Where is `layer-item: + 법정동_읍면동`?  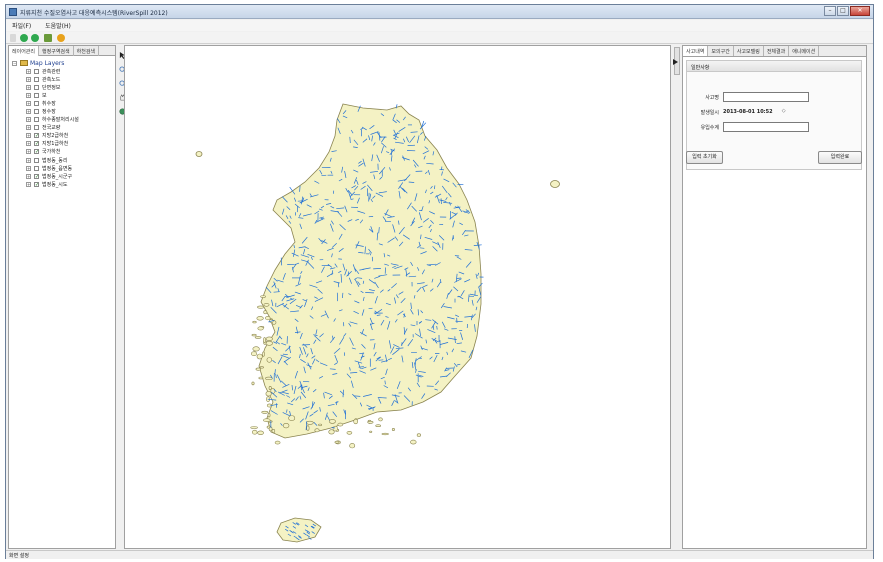 layer-item: + 법정동_읍면동 is located at coordinates (63, 168).